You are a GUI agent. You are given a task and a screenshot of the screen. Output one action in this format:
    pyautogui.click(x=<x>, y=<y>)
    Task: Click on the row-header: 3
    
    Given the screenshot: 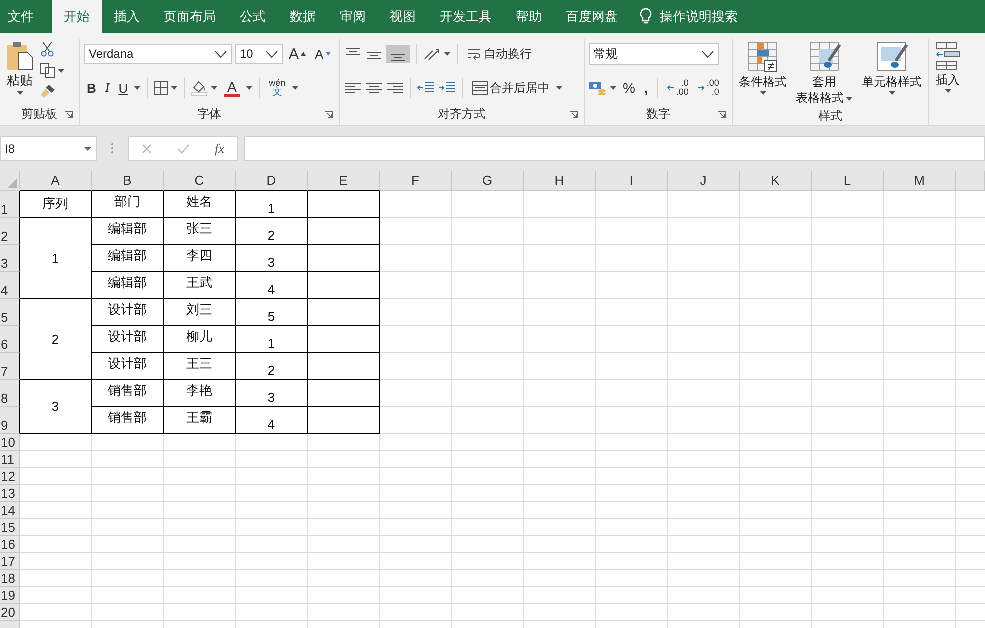 What is the action you would take?
    pyautogui.click(x=10, y=258)
    